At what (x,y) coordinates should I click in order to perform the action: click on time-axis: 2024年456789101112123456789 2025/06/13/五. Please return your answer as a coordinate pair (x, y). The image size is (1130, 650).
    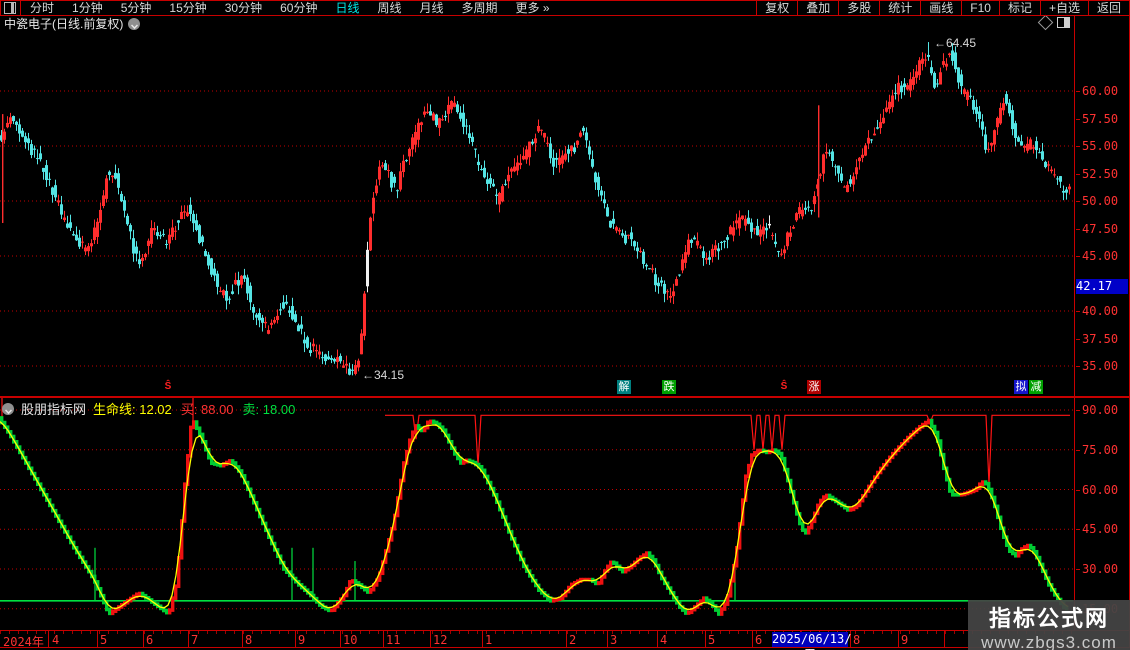
    Looking at the image, I should click on (565, 640).